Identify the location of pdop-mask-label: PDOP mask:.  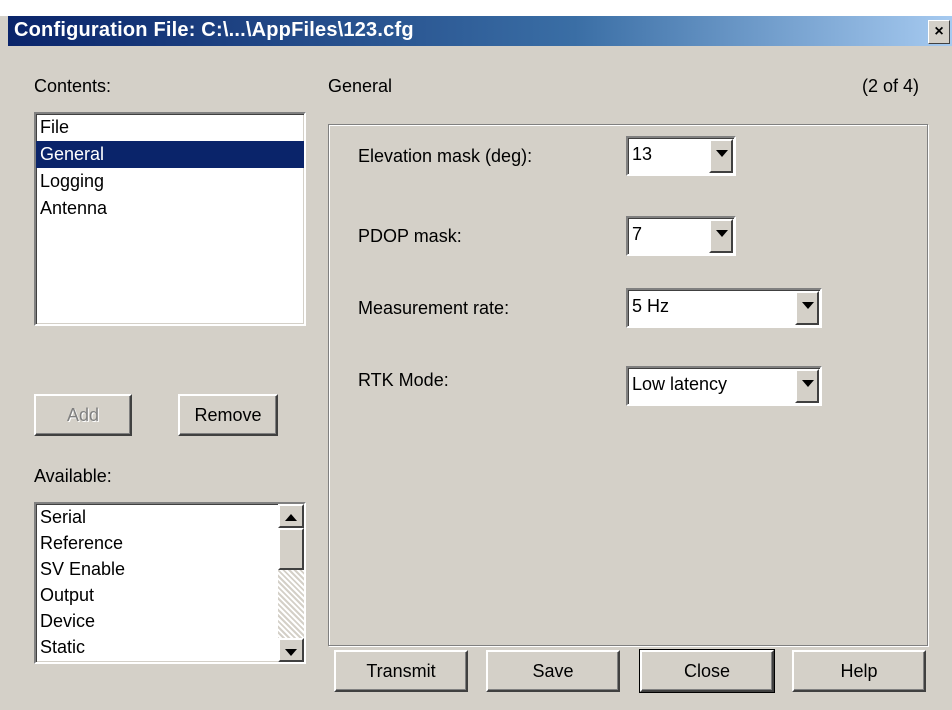
(410, 236).